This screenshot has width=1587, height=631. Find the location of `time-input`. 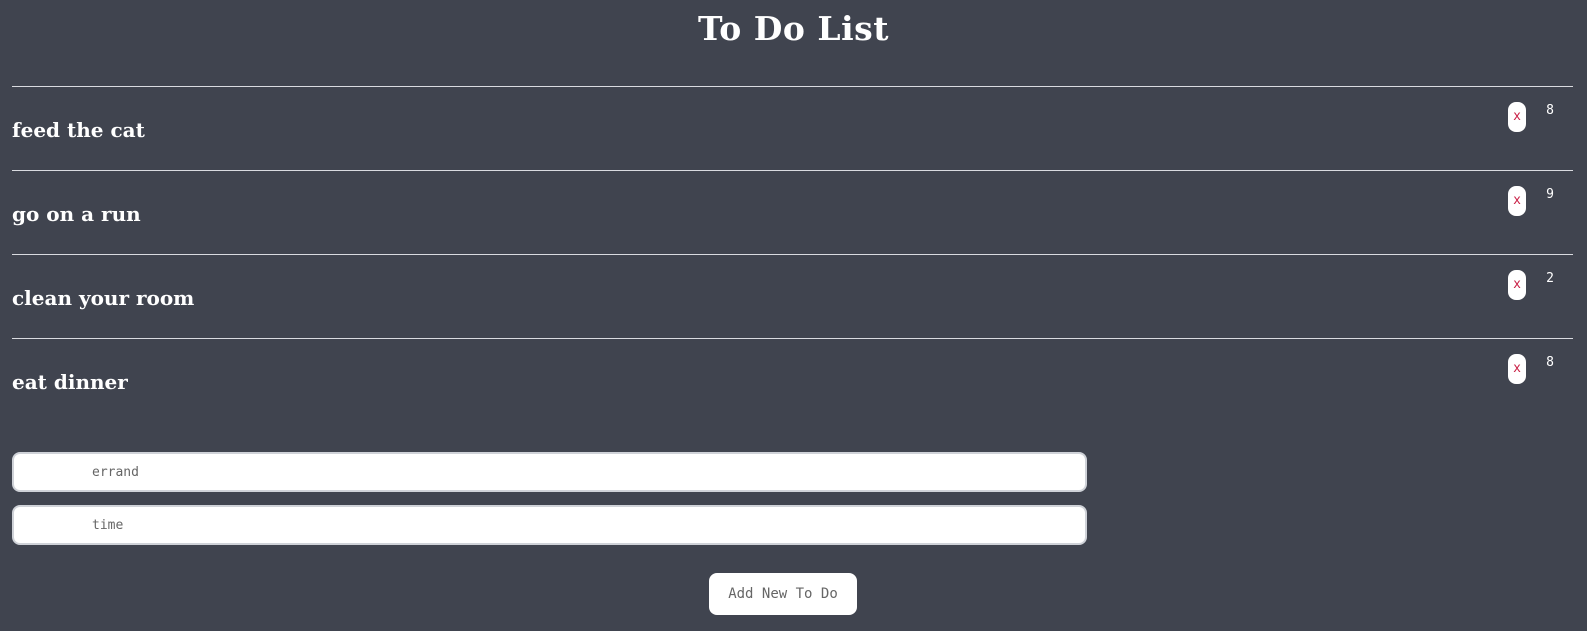

time-input is located at coordinates (549, 525).